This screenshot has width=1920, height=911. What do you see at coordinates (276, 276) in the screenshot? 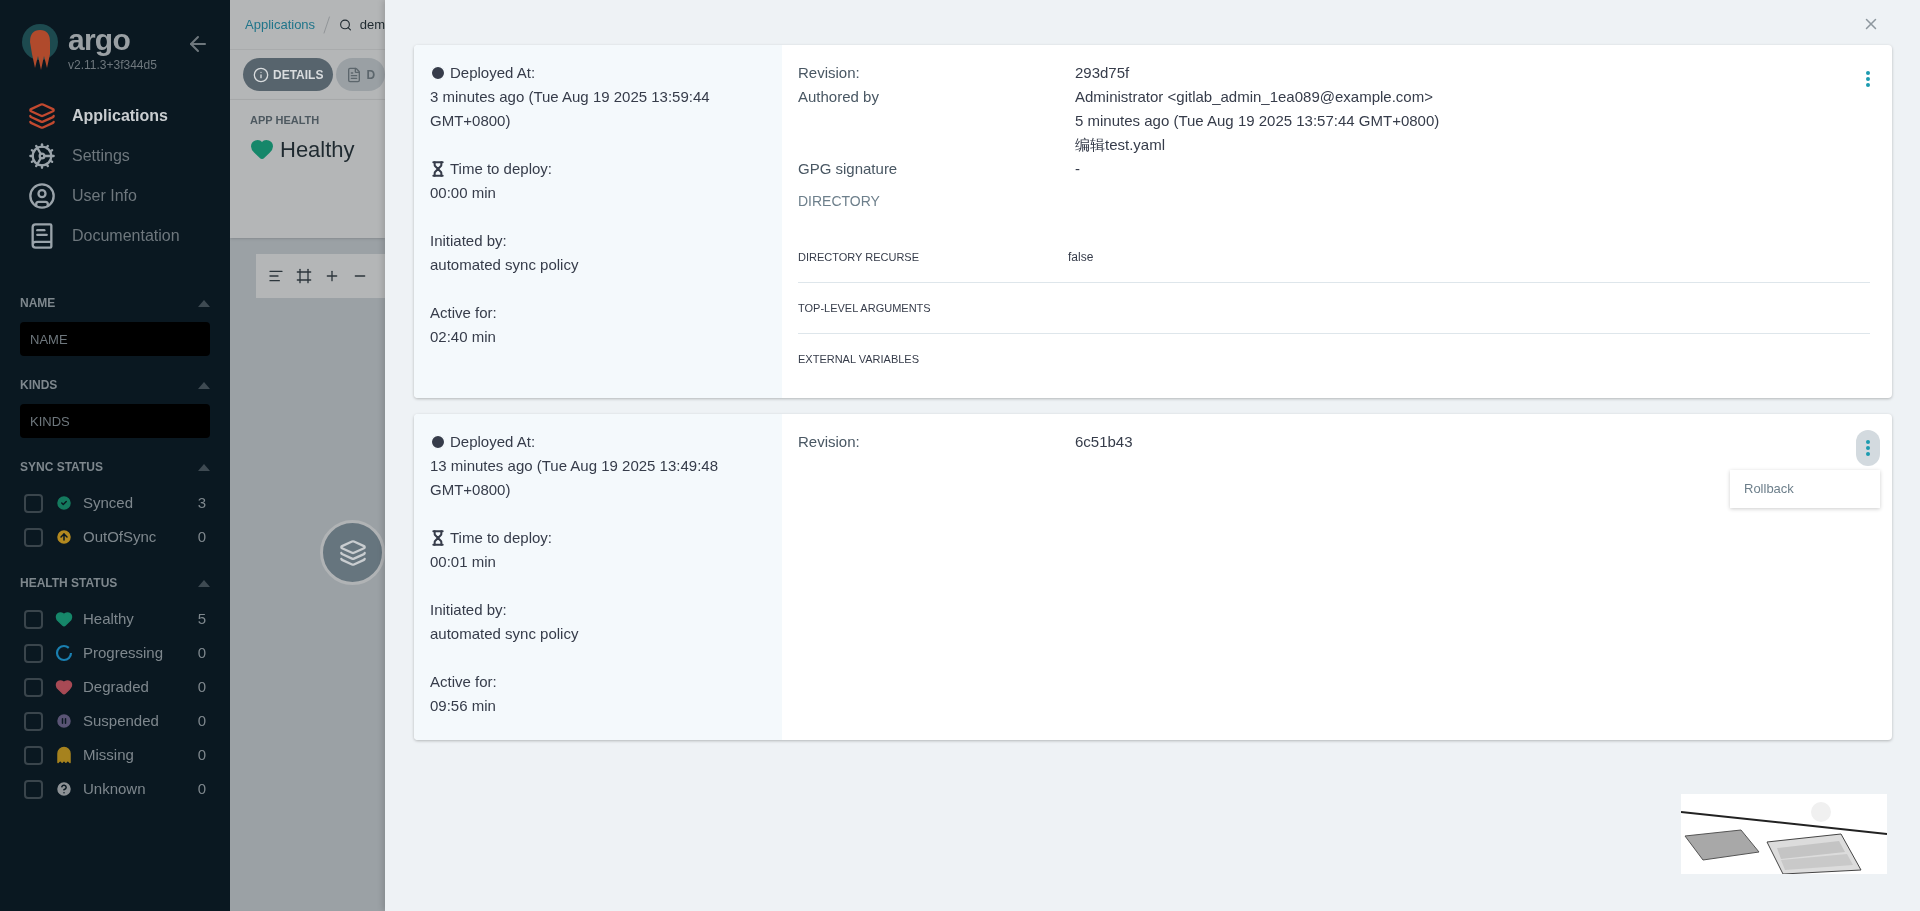
I see `list-icon` at bounding box center [276, 276].